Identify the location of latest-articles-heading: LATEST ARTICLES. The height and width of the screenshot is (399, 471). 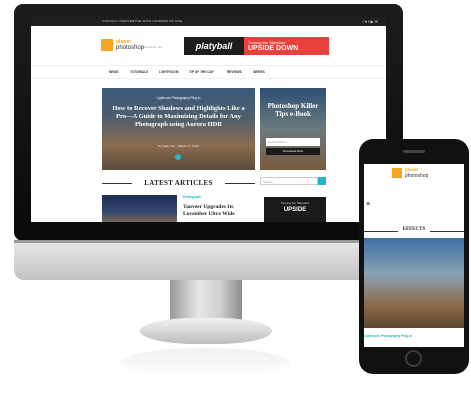
(178, 183).